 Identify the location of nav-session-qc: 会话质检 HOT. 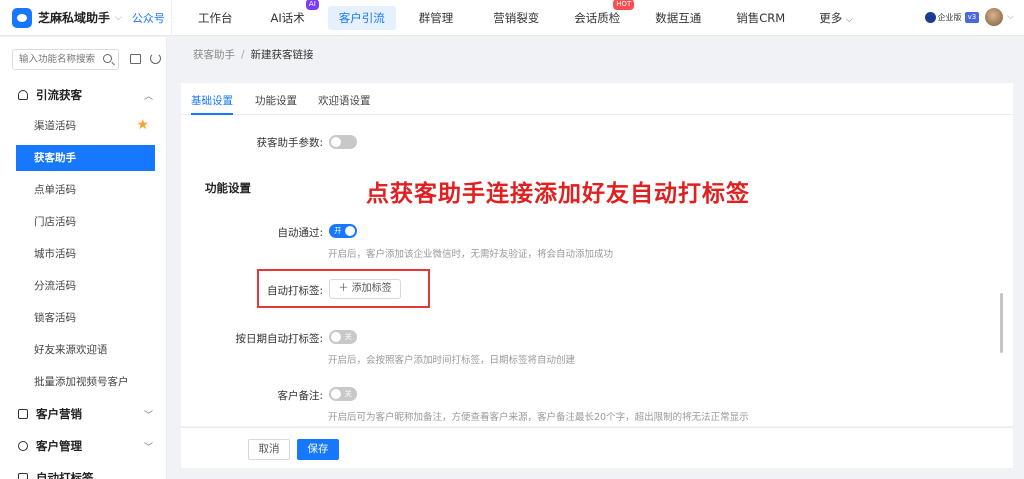
(599, 15).